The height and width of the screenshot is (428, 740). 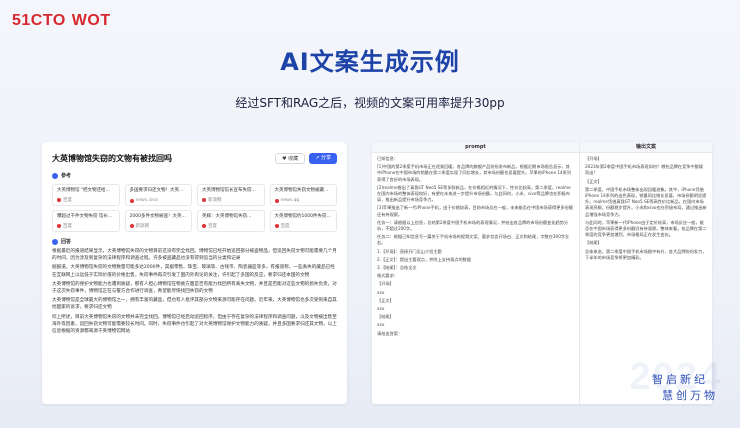 I want to click on prompt-line: 已知信息：, so click(x=387, y=158).